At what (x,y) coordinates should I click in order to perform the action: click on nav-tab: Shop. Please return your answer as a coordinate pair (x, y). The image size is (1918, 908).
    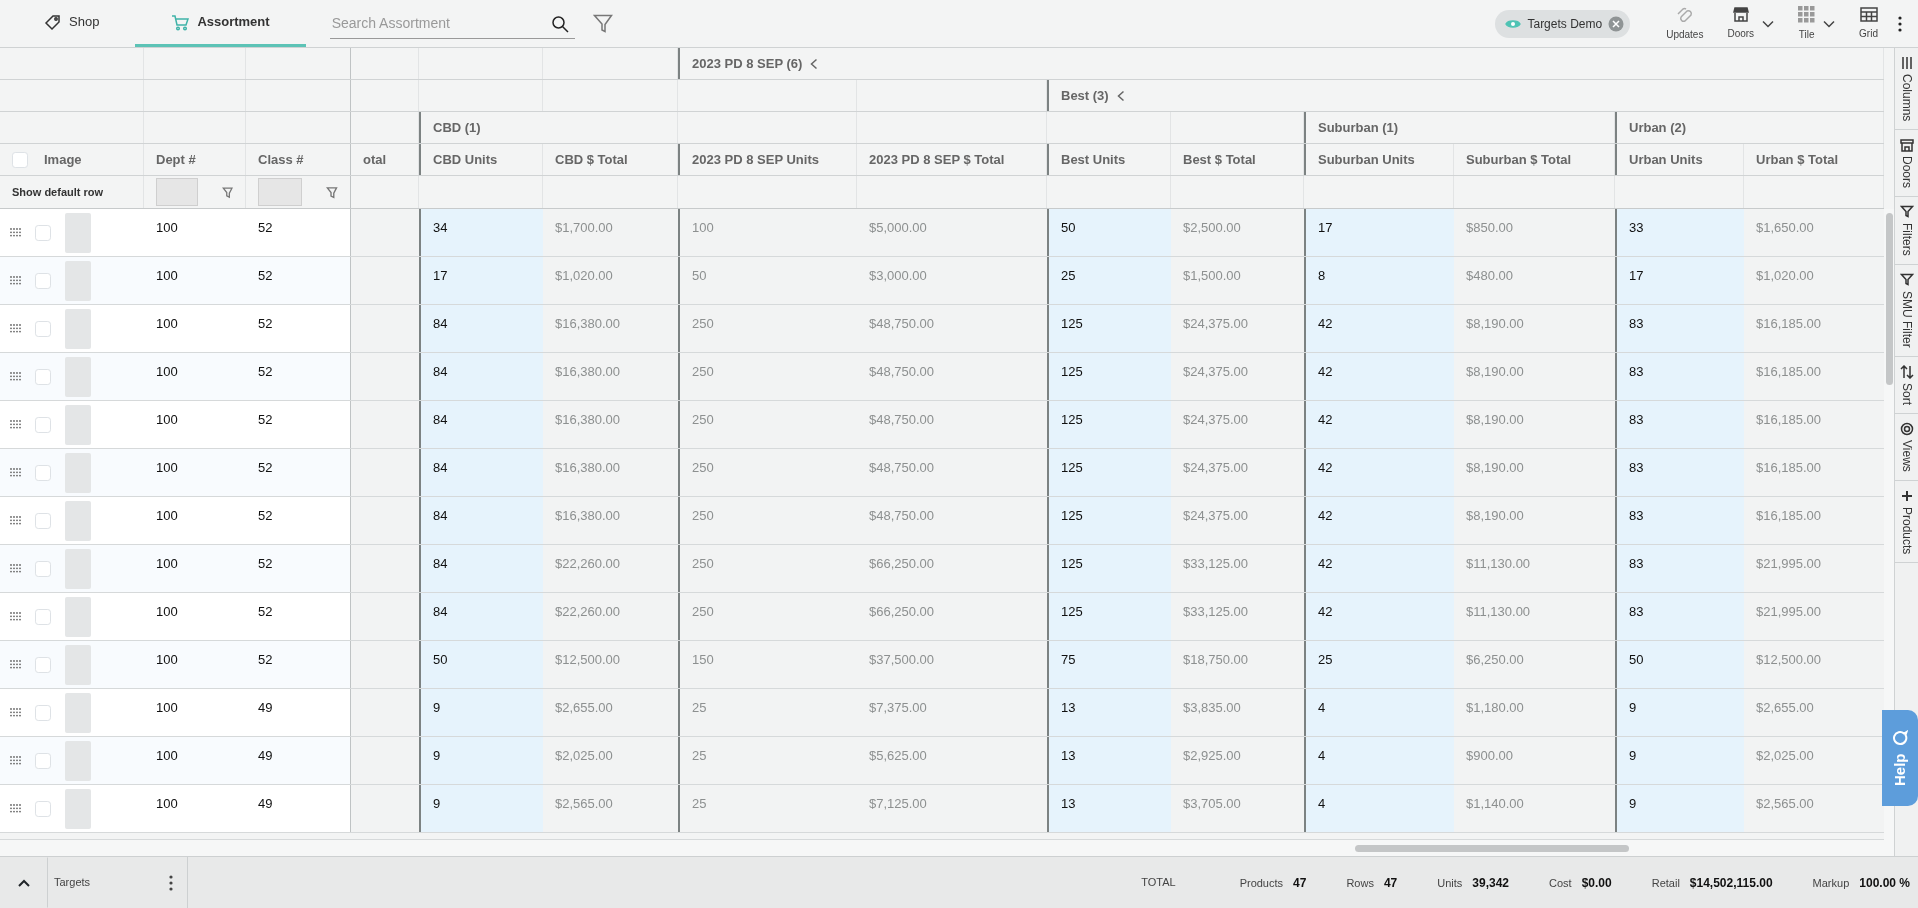
    Looking at the image, I should click on (72, 23).